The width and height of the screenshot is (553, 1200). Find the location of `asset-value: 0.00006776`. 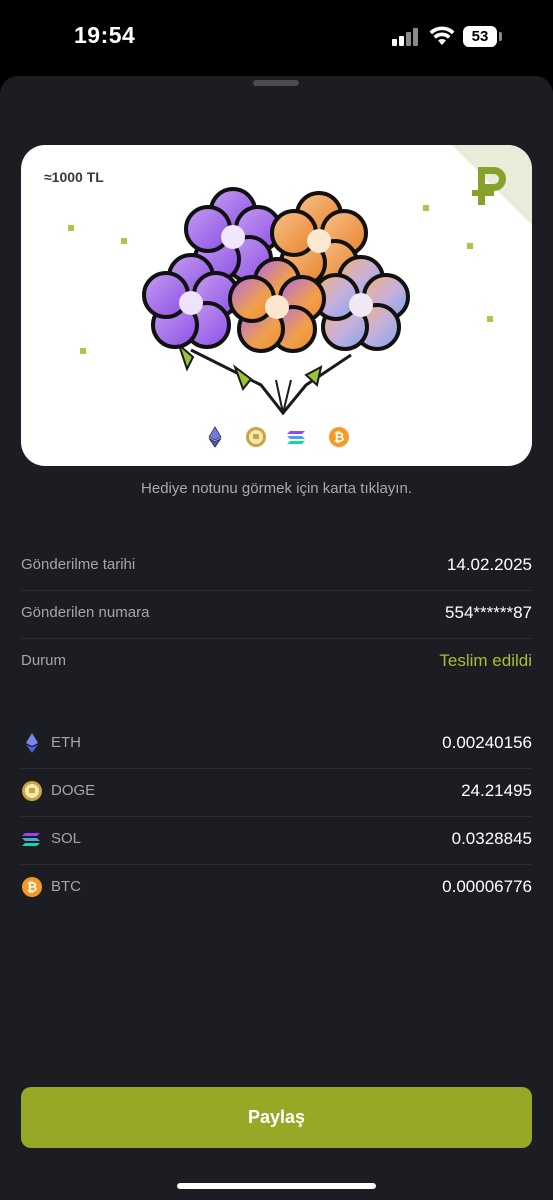

asset-value: 0.00006776 is located at coordinates (487, 886).